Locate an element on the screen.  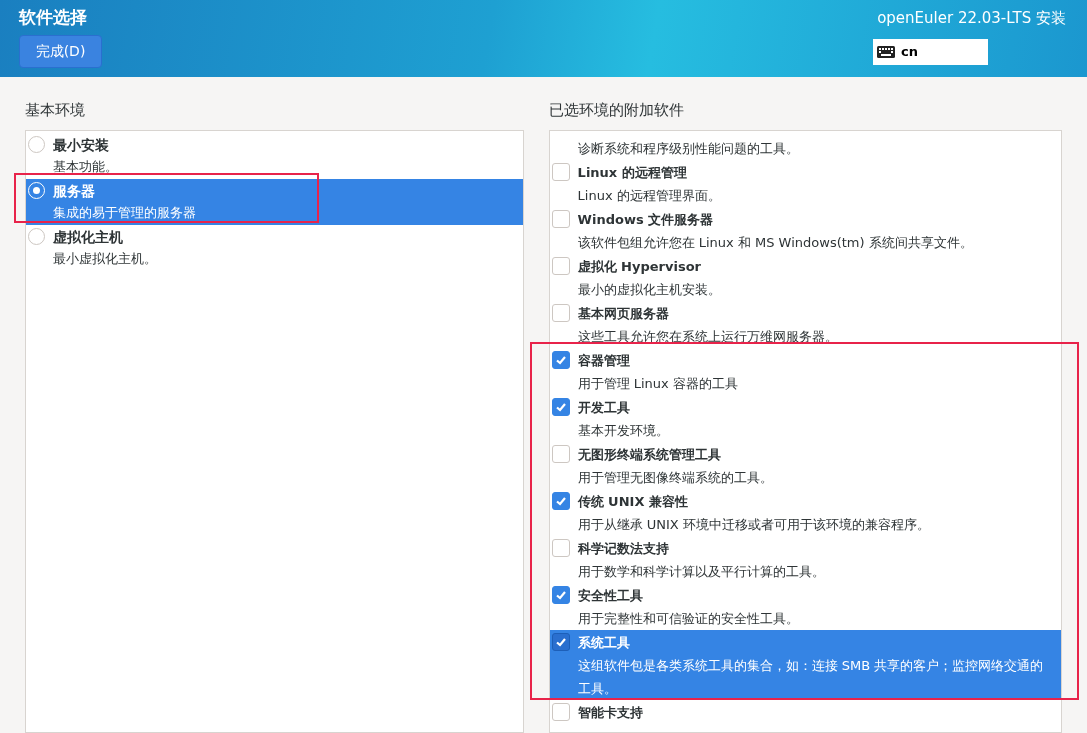
option-description: 用于完整性和可信验证的安全性工具。 is located at coordinates (688, 618).